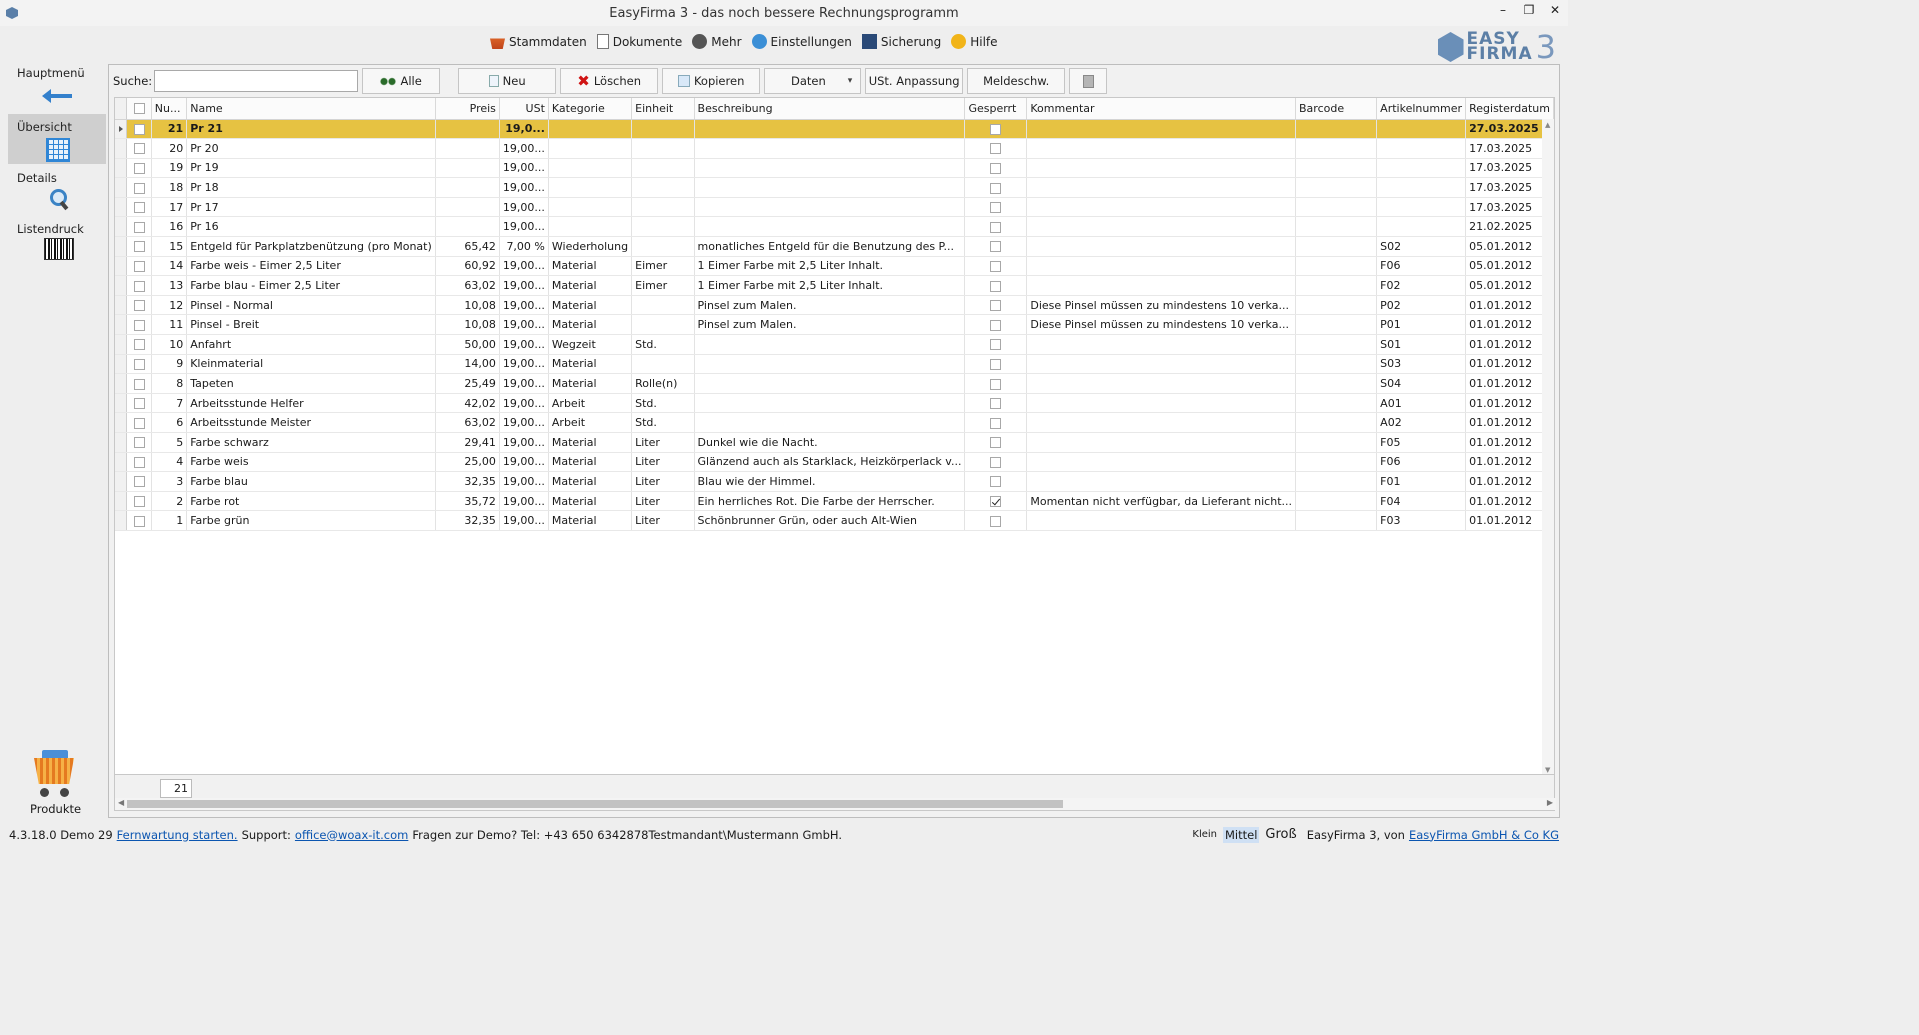  What do you see at coordinates (1555, 10) in the screenshot?
I see `close-button: ✕` at bounding box center [1555, 10].